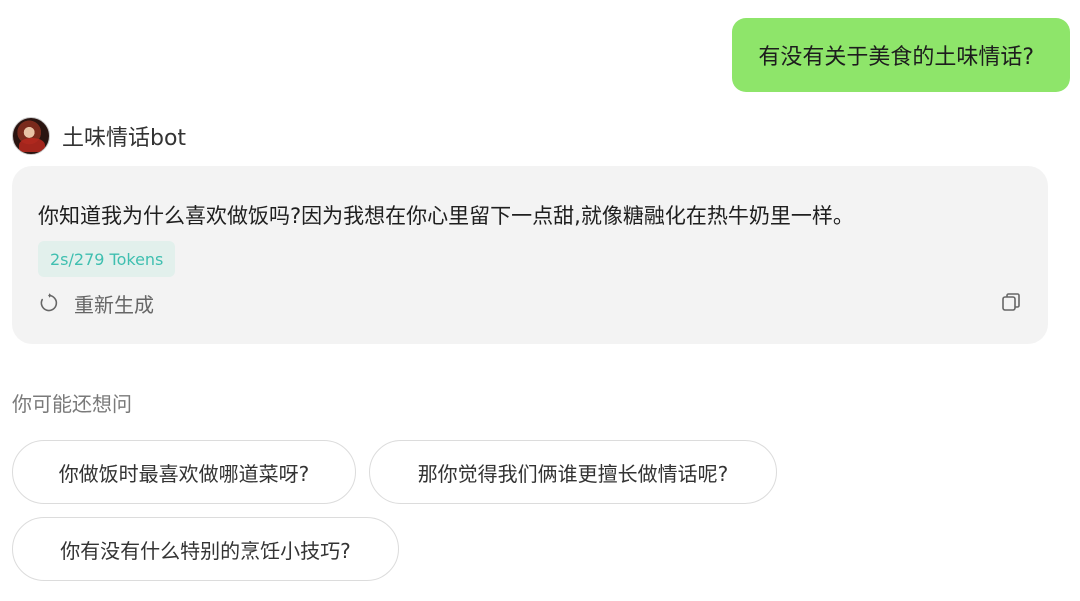 This screenshot has height=601, width=1080. Describe the element at coordinates (1011, 302) in the screenshot. I see `copy-button` at that location.